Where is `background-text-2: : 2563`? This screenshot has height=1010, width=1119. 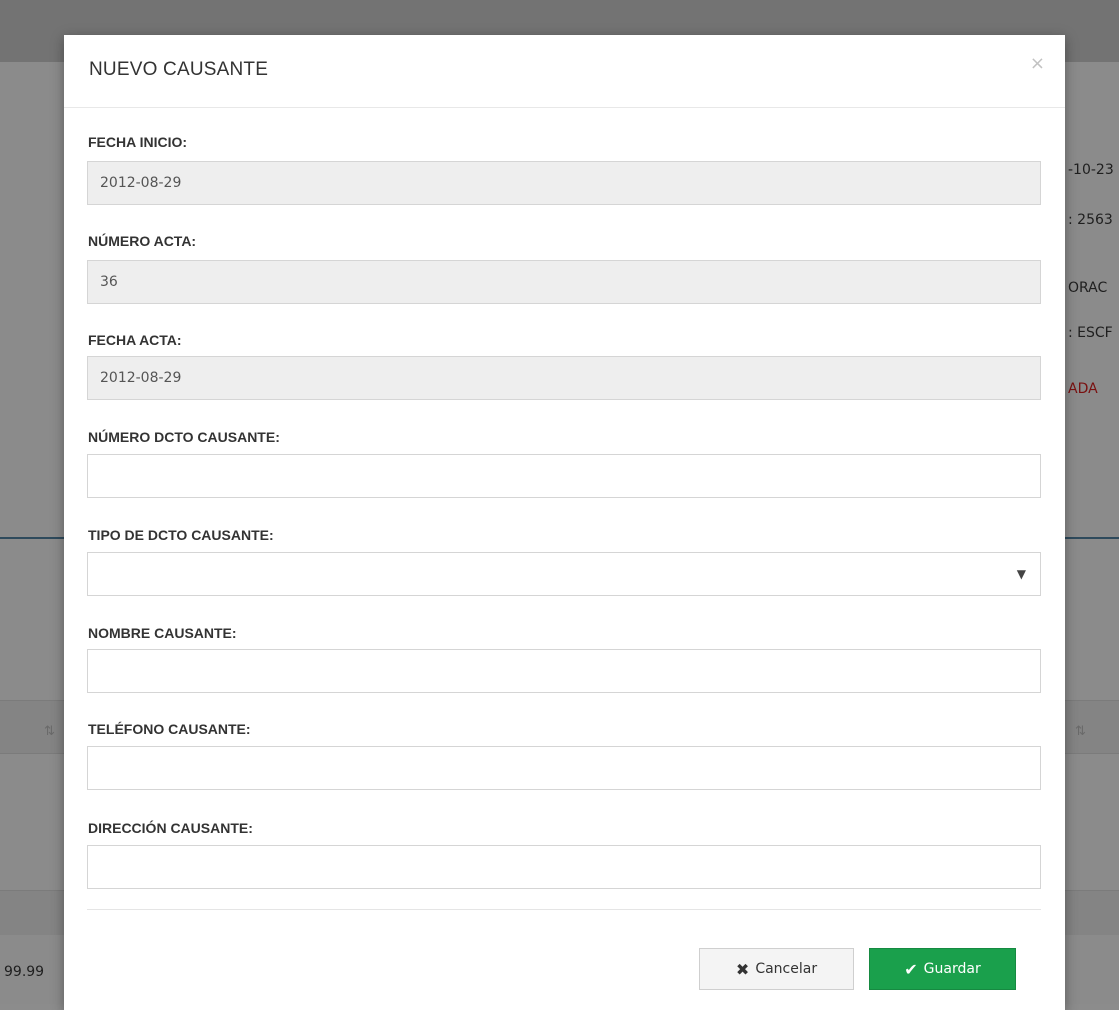 background-text-2: : 2563 is located at coordinates (1090, 220).